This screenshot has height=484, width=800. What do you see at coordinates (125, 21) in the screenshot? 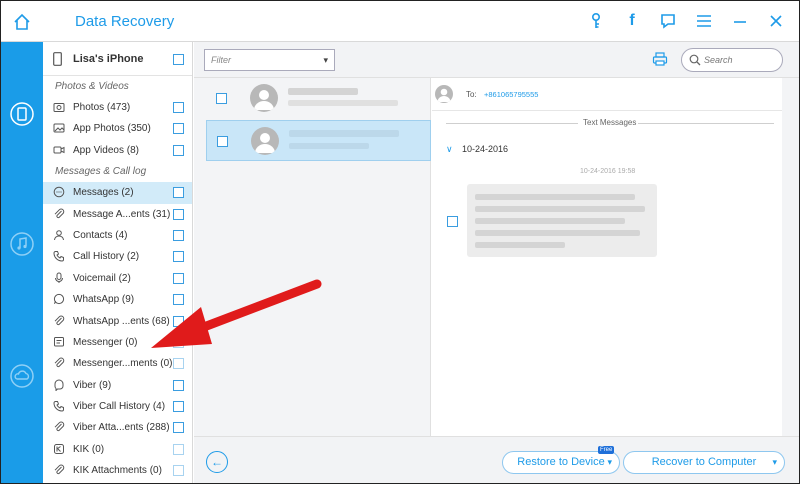
I see `app-title: Data Recovery` at bounding box center [125, 21].